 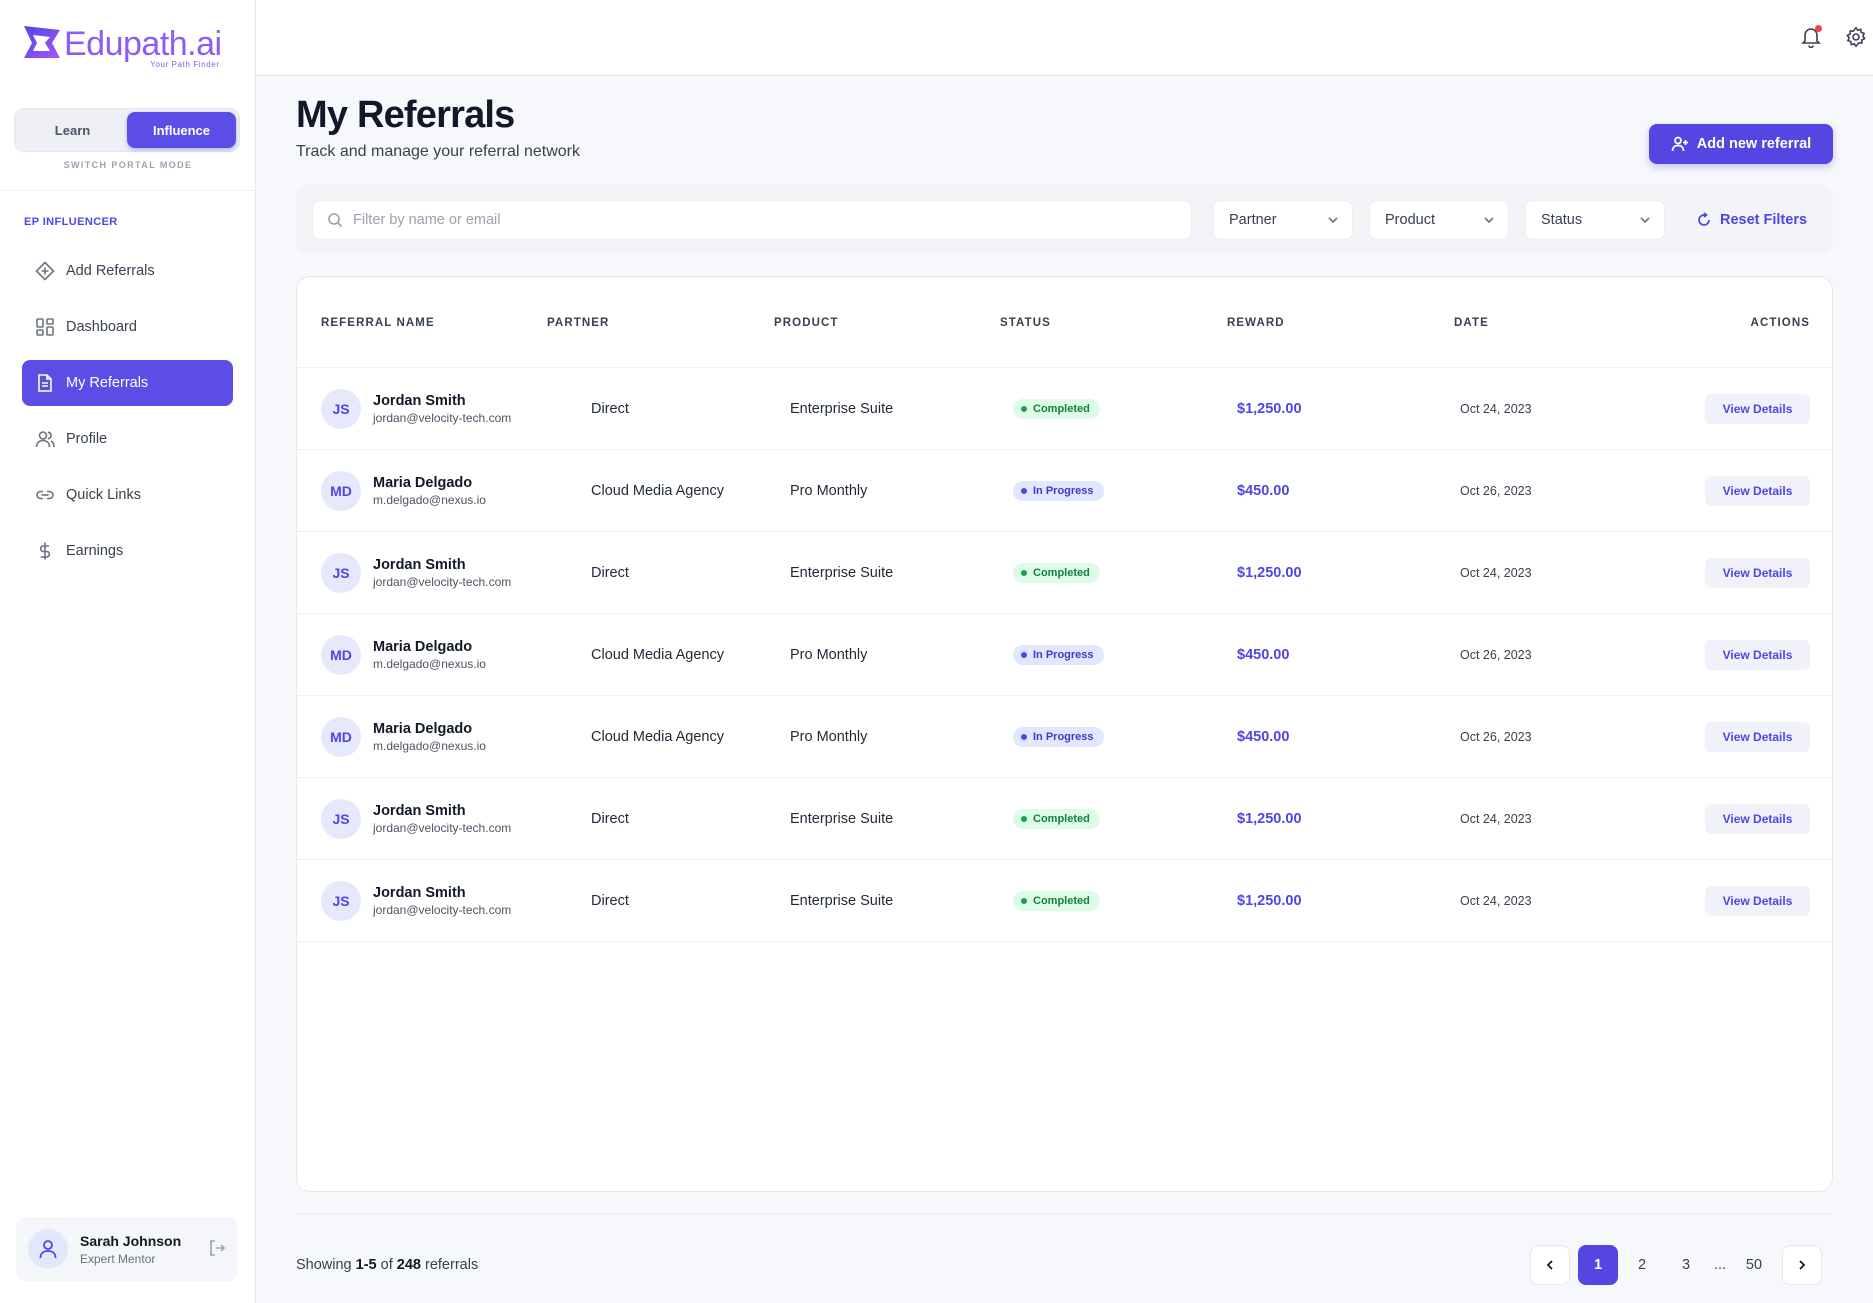 What do you see at coordinates (1439, 220) in the screenshot?
I see `product-select: Product` at bounding box center [1439, 220].